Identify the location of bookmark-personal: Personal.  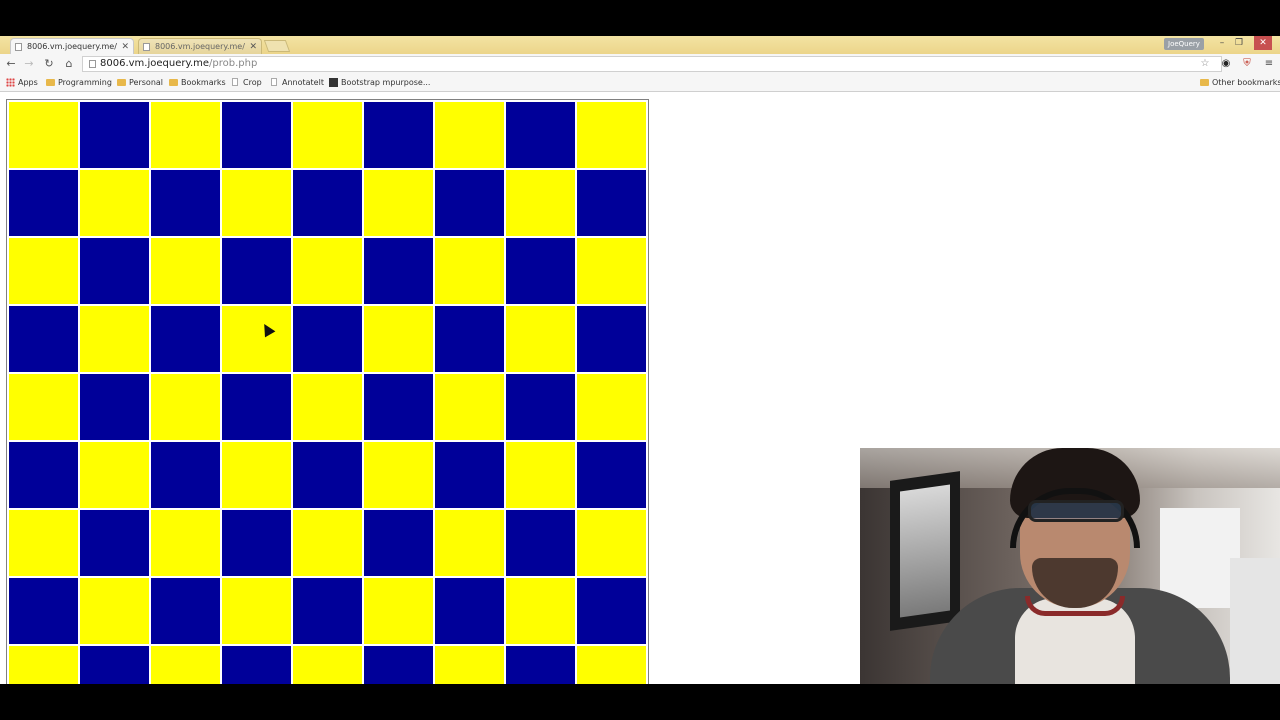
(140, 82).